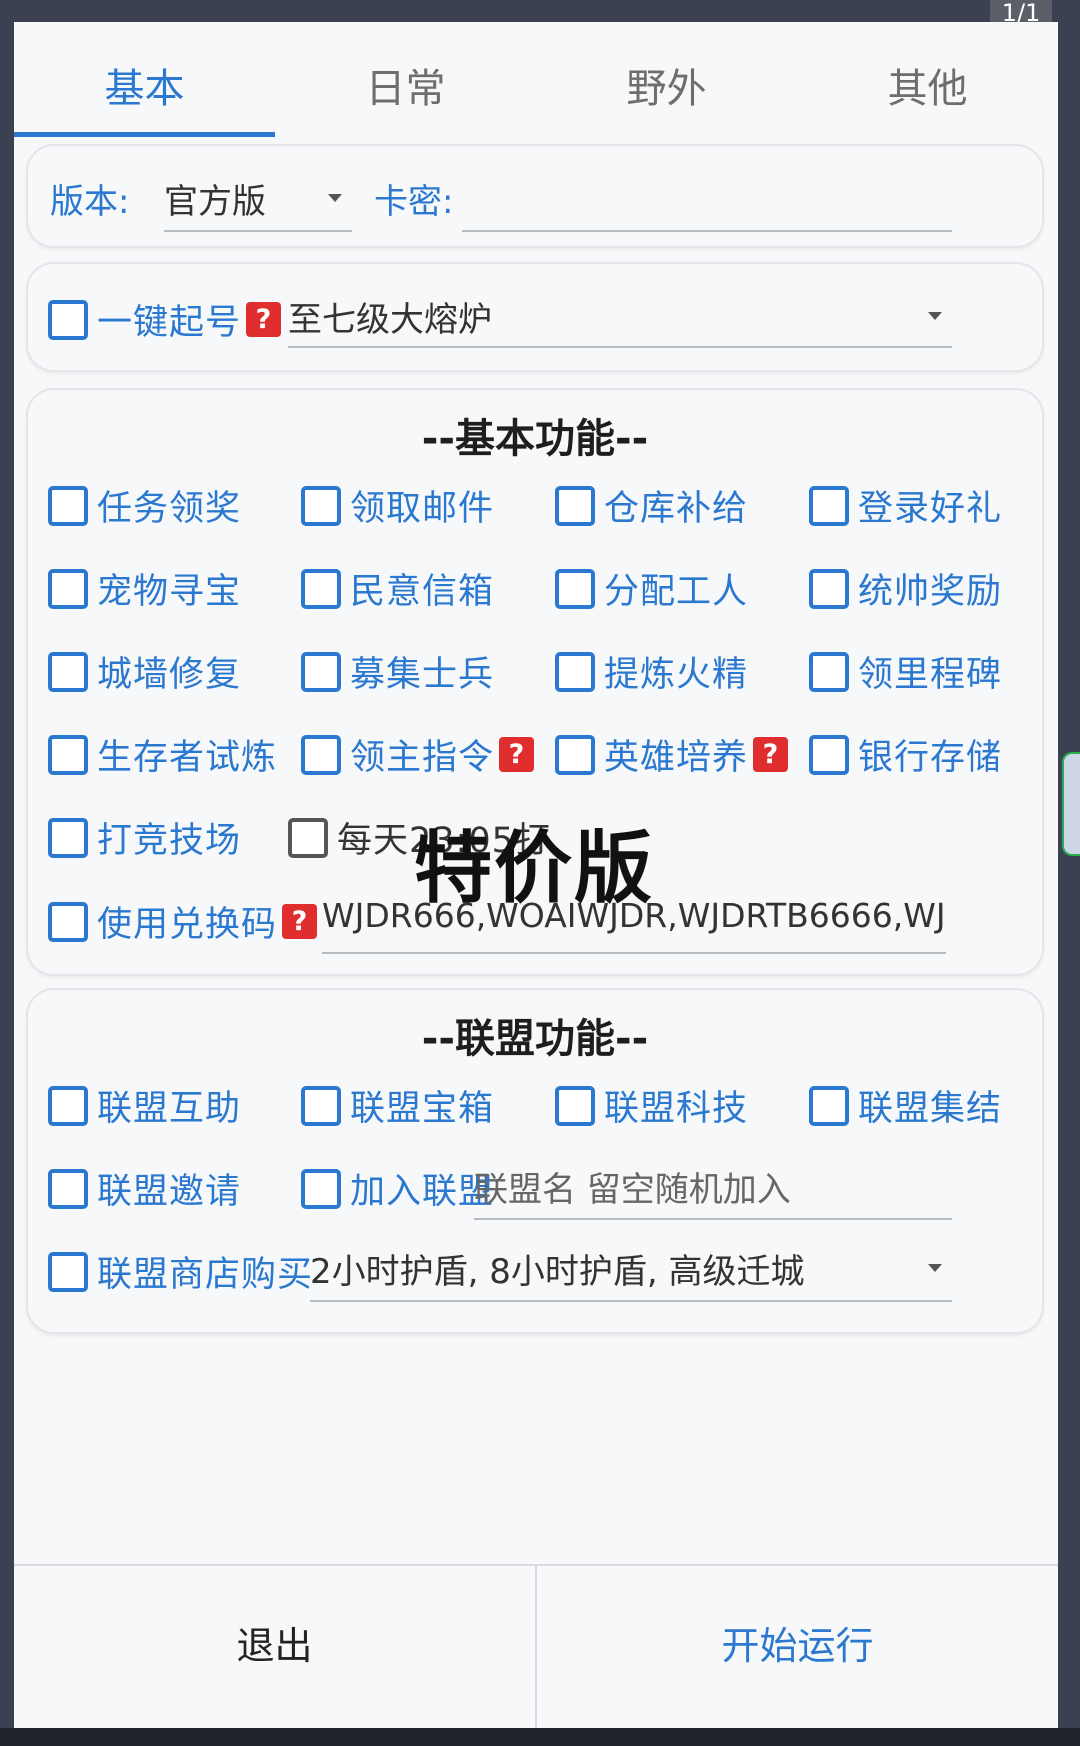 The height and width of the screenshot is (1746, 1080). I want to click on option-label: 募集士兵, so click(422, 675).